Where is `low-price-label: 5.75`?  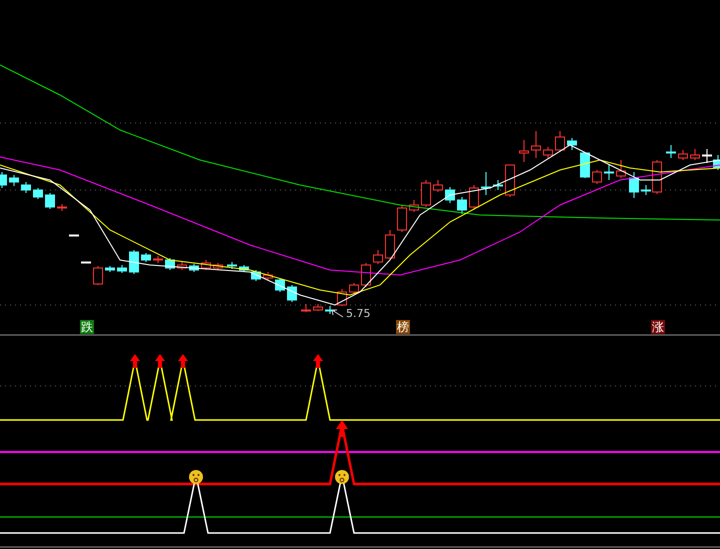
low-price-label: 5.75 is located at coordinates (358, 314).